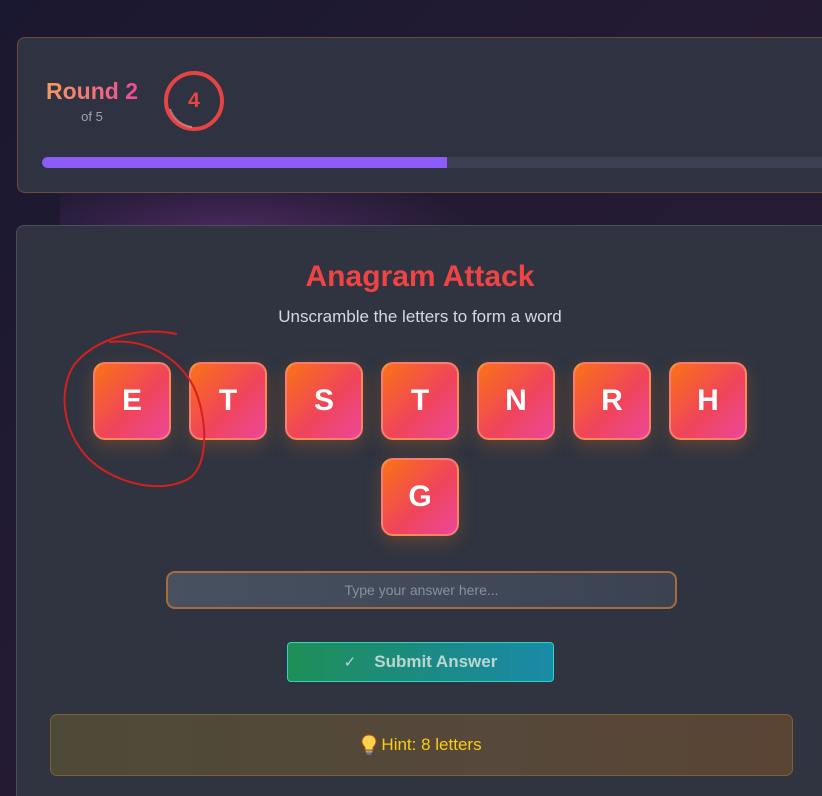 This screenshot has height=796, width=822. I want to click on round-progress-fill, so click(244, 162).